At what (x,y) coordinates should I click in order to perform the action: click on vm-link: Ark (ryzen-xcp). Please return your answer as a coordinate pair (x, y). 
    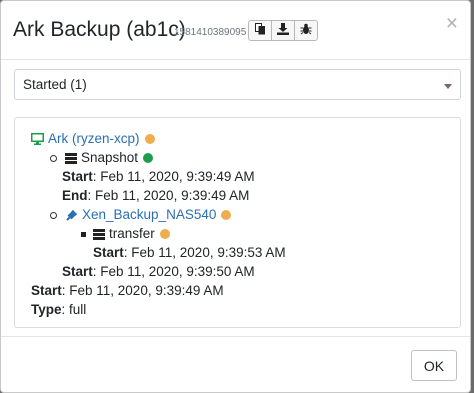
    Looking at the image, I should click on (94, 139).